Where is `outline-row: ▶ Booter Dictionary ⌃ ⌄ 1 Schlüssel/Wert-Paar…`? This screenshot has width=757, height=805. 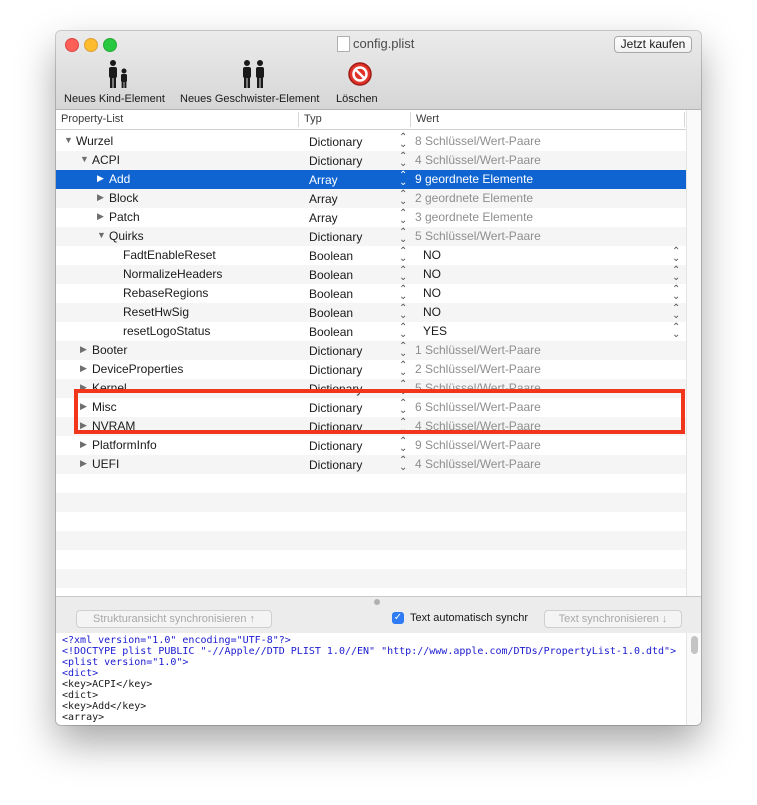 outline-row: ▶ Booter Dictionary ⌃ ⌄ 1 Schlüssel/Wert-Paar… is located at coordinates (371, 350).